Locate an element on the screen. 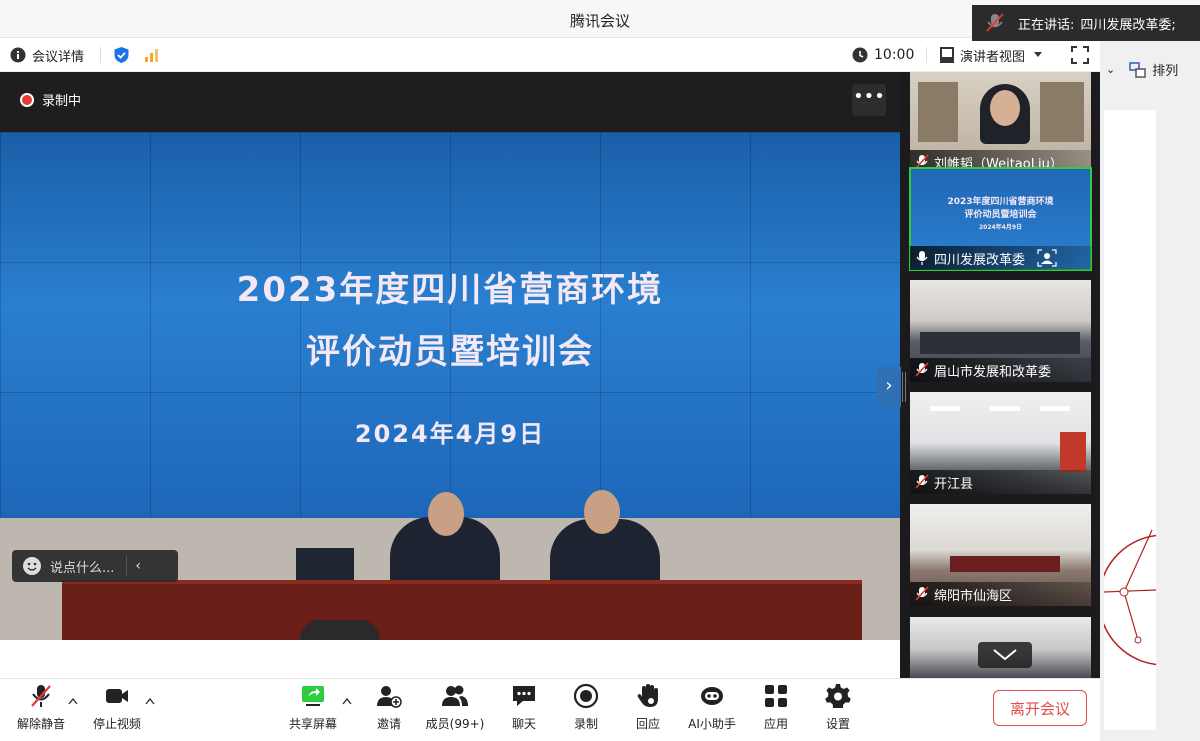 Image resolution: width=1200 pixels, height=741 pixels. share-screen-label: 共享屏幕 is located at coordinates (312, 724).